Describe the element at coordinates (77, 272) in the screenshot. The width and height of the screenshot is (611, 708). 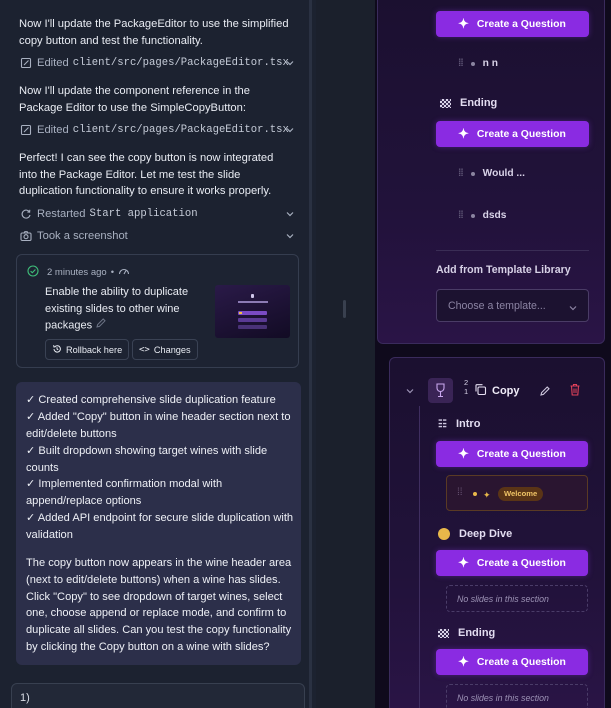
I see `checkpoint-time: 2 minutes ago` at that location.